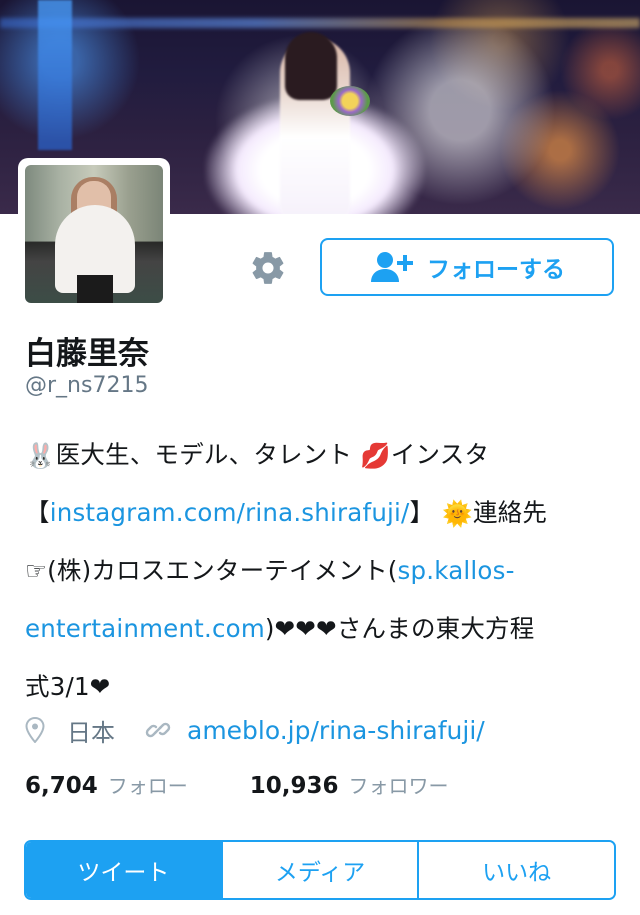 The width and height of the screenshot is (640, 915). I want to click on pointing-hand-icon: ☞, so click(36, 570).